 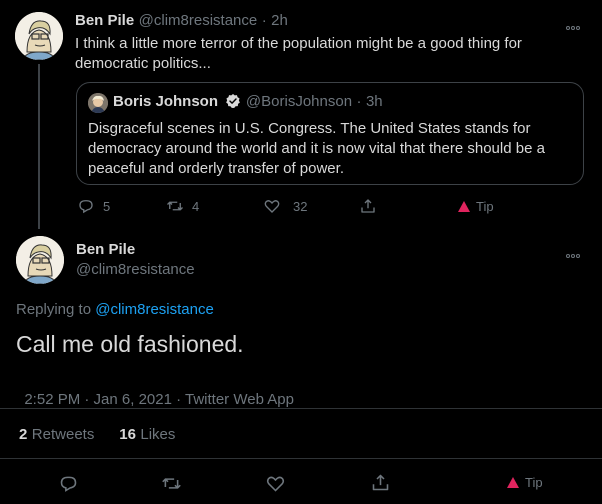 What do you see at coordinates (239, 399) in the screenshot?
I see `source-link: Twitter Web App` at bounding box center [239, 399].